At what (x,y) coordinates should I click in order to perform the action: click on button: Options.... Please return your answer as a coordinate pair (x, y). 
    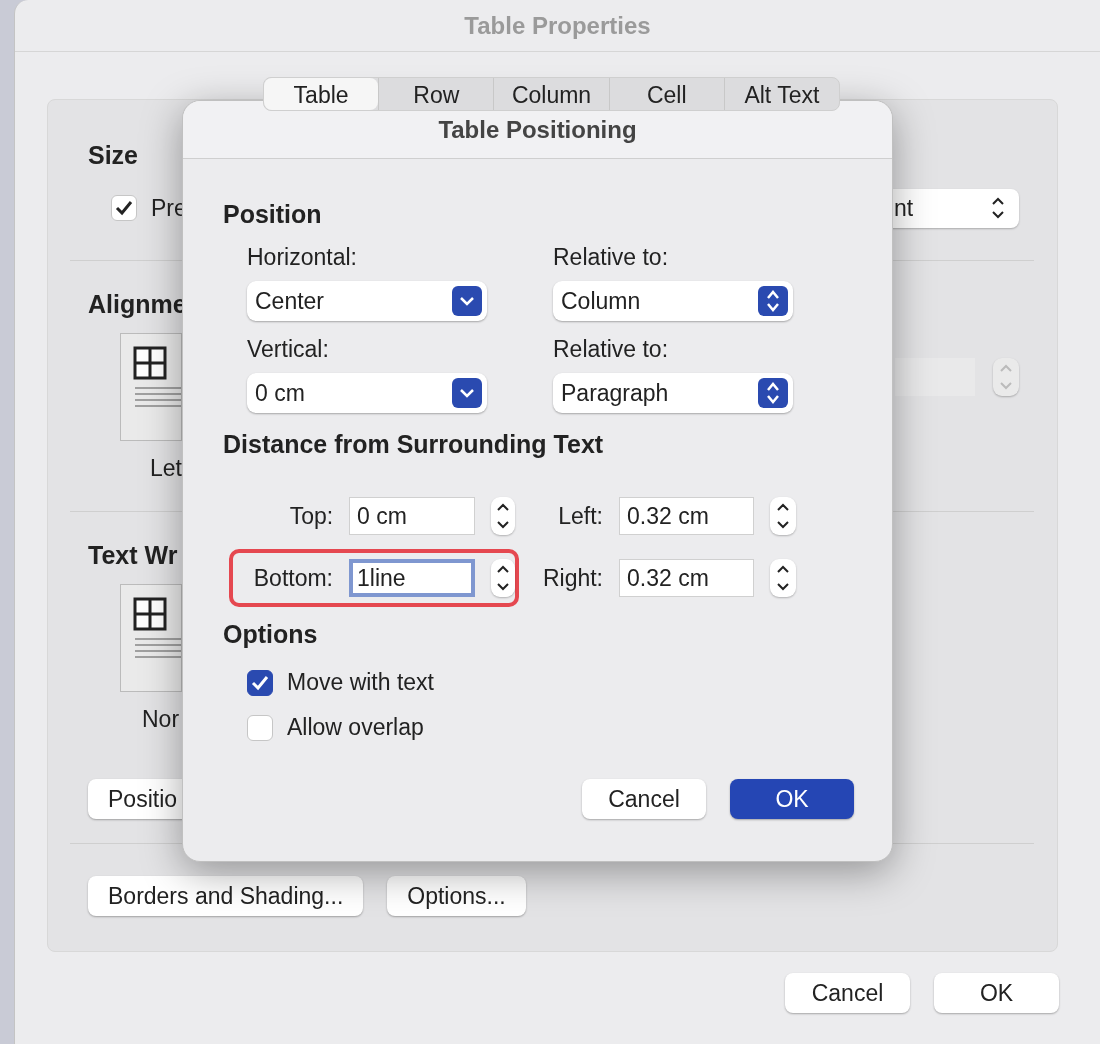
    Looking at the image, I should click on (456, 896).